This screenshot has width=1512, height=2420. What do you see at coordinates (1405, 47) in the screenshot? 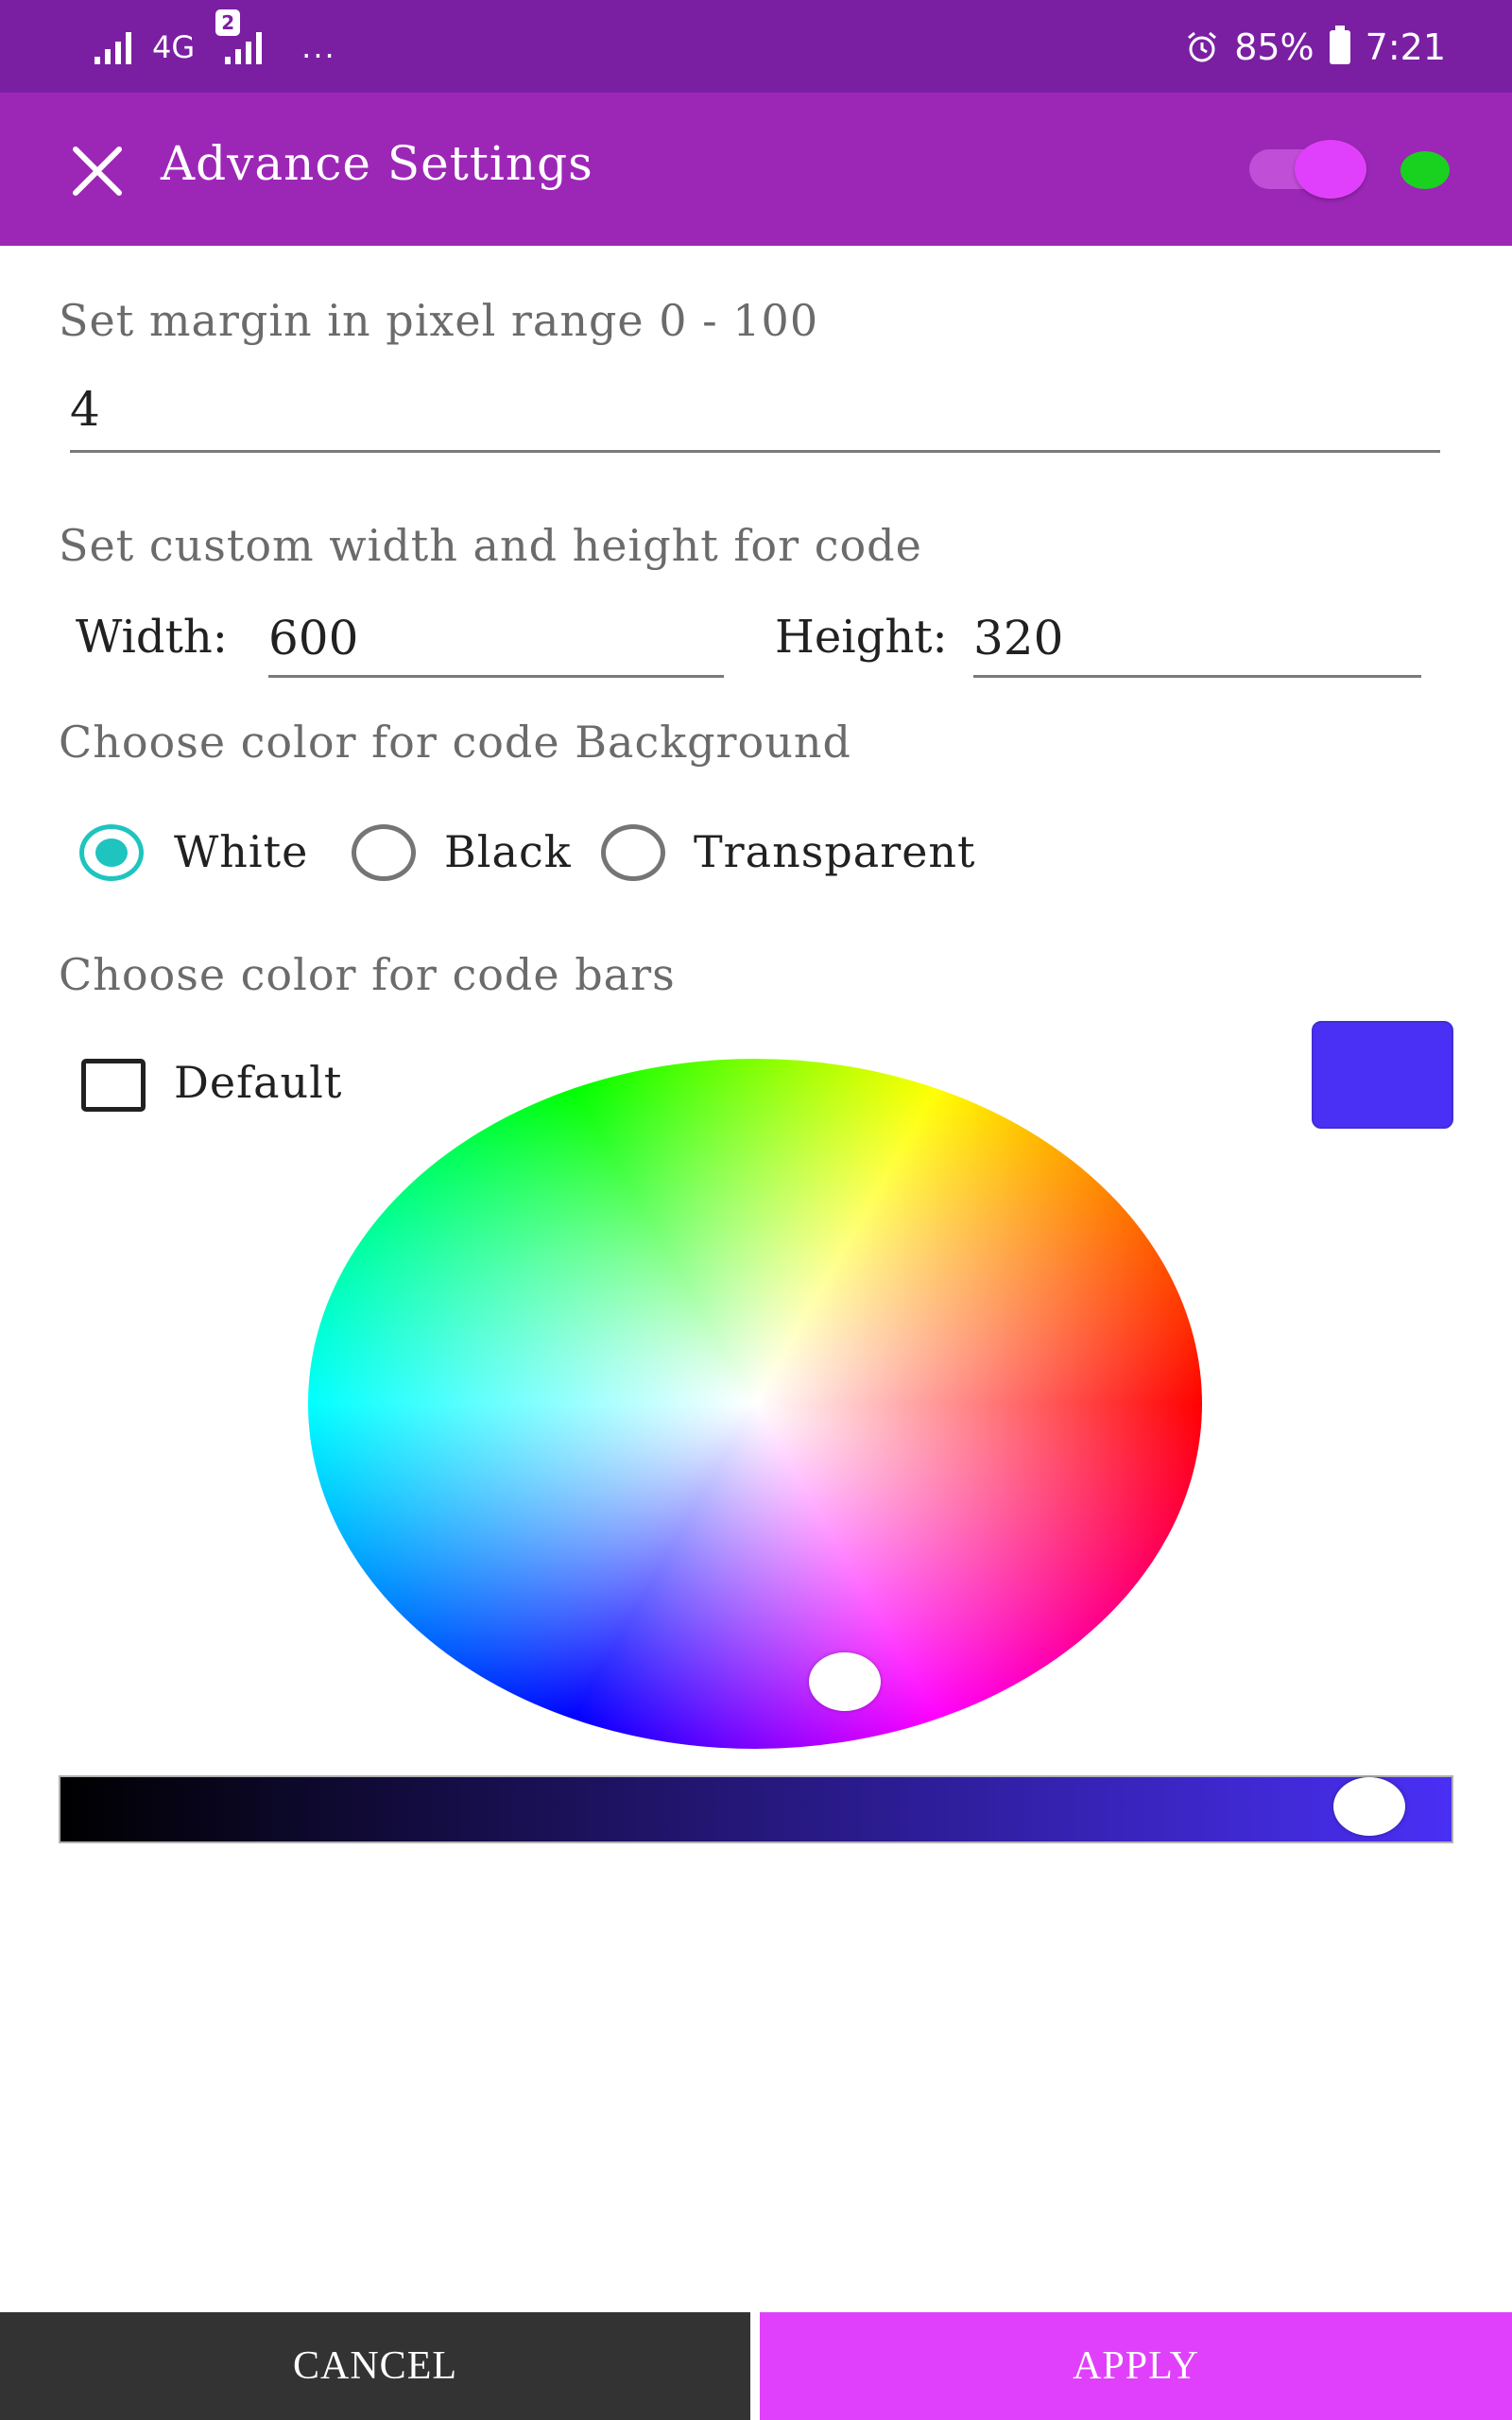
I see `clock: 7:21` at bounding box center [1405, 47].